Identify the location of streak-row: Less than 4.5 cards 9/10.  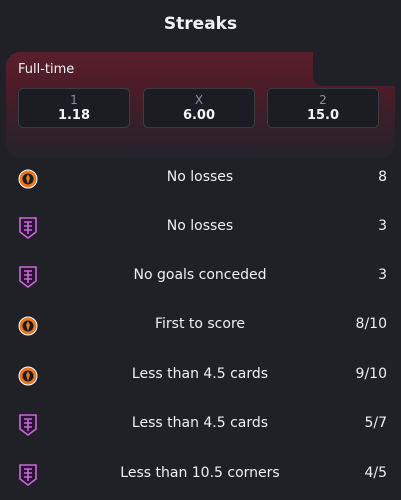
(200, 376).